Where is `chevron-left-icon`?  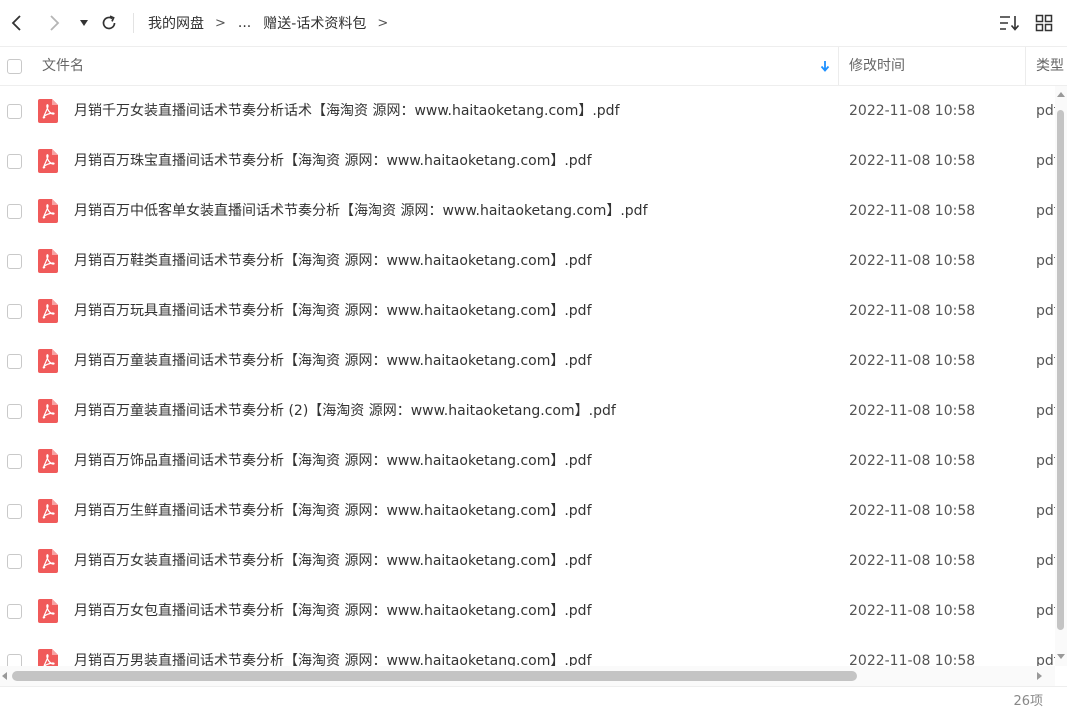
chevron-left-icon is located at coordinates (16, 23).